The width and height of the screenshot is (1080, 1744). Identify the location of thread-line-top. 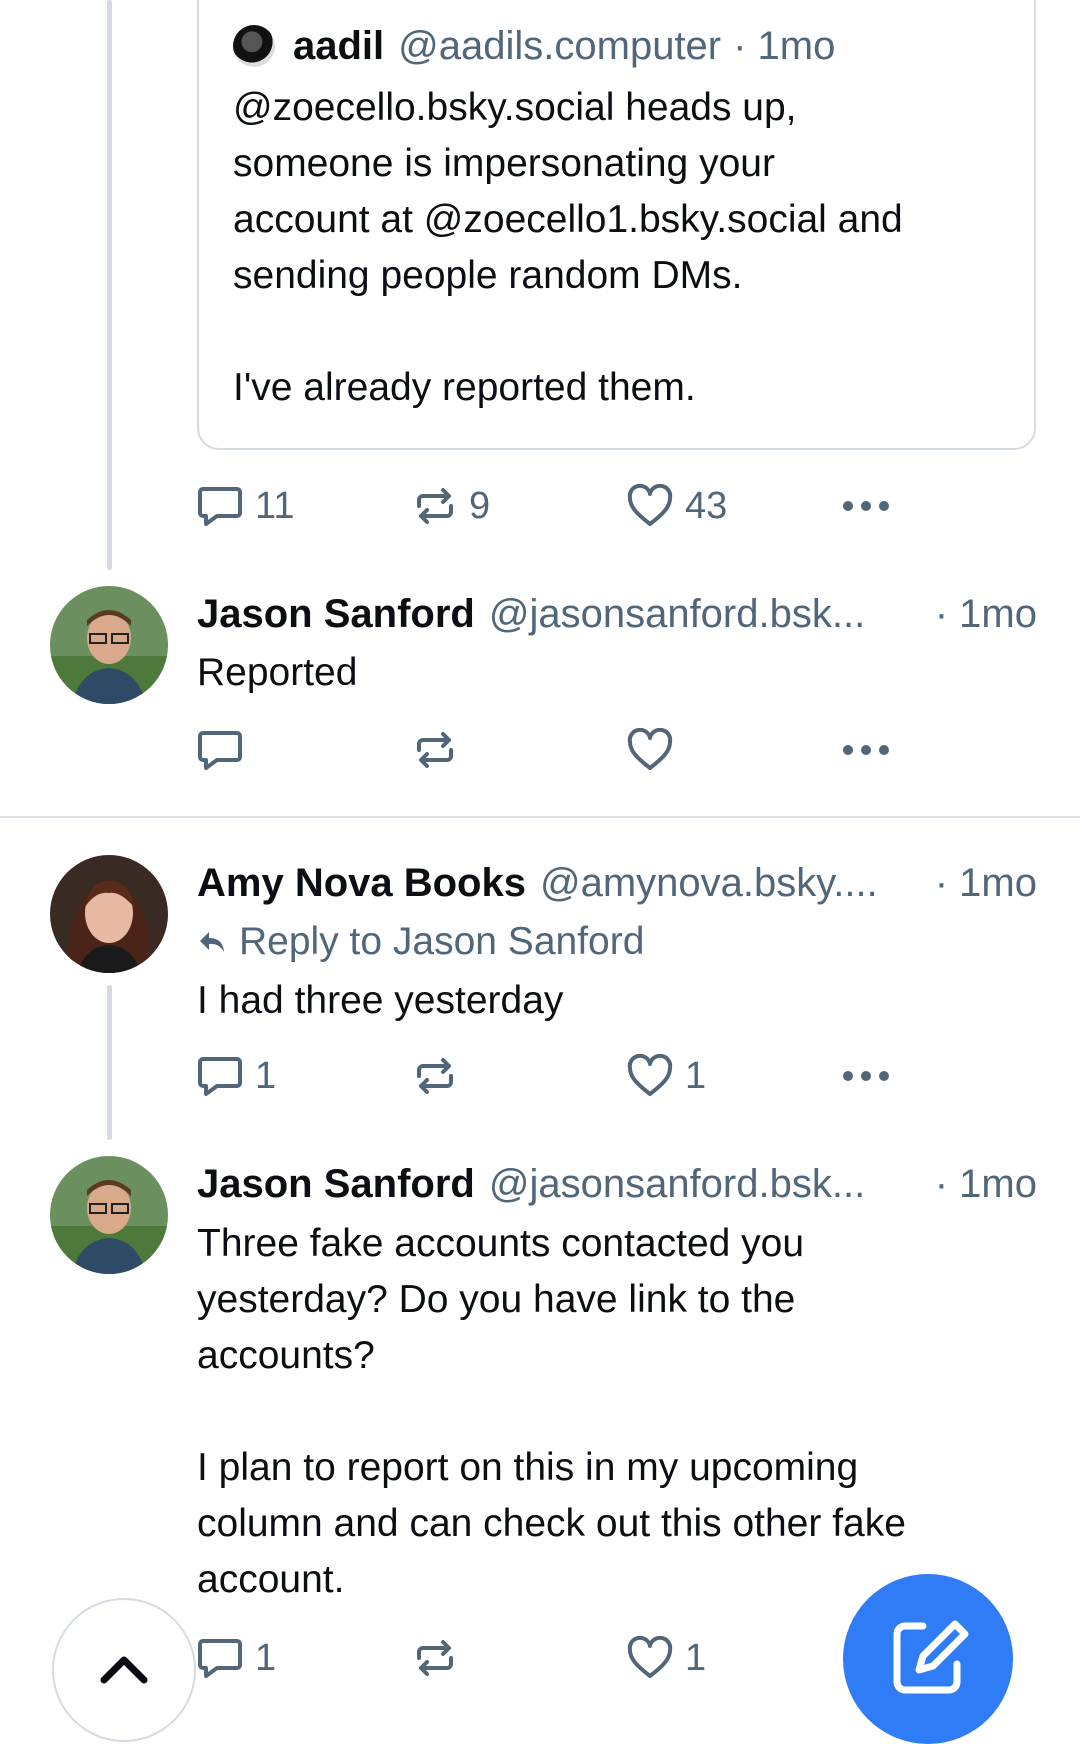
(109, 285).